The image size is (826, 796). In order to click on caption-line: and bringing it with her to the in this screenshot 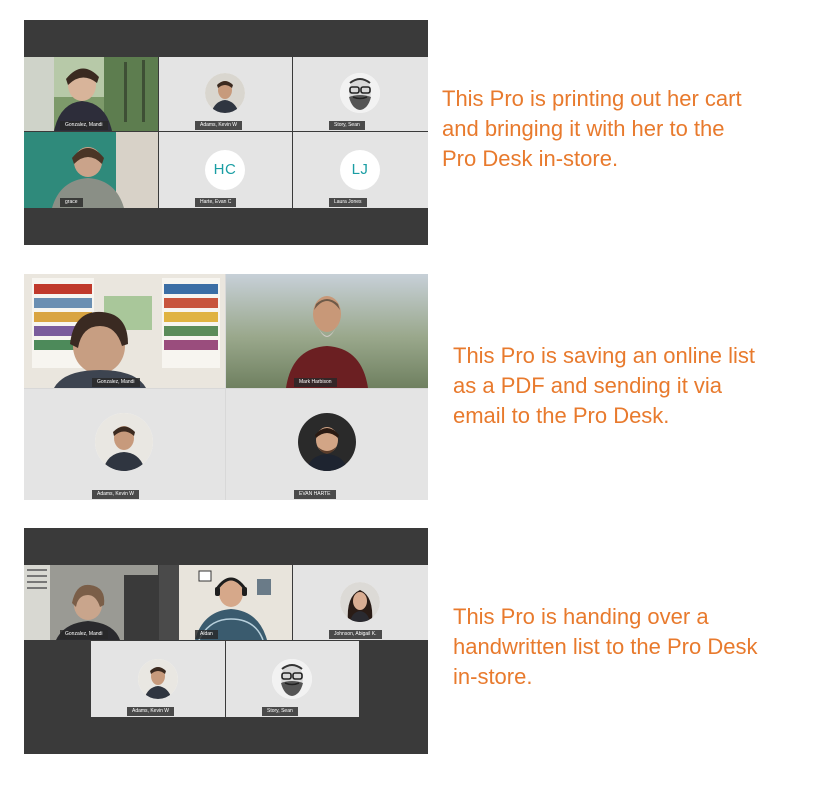, I will do `click(583, 128)`.